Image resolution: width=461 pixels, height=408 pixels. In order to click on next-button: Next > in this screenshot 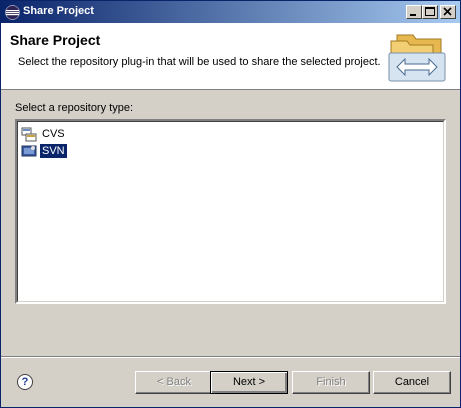, I will do `click(249, 382)`.